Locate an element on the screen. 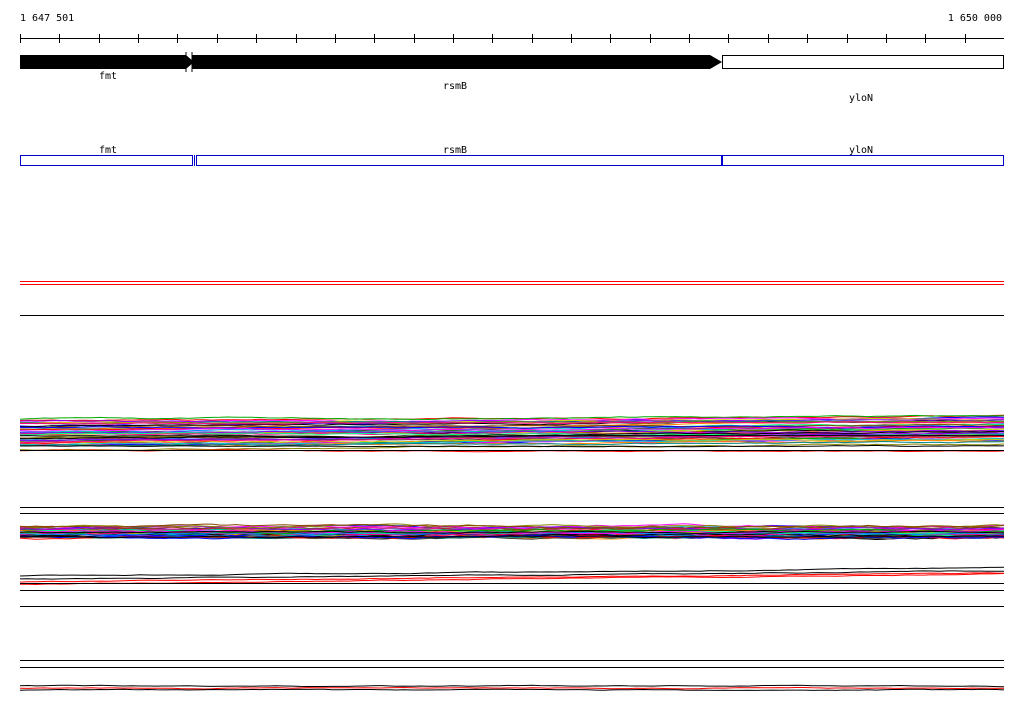  annotation-label-rsmB: rsmB is located at coordinates (455, 150).